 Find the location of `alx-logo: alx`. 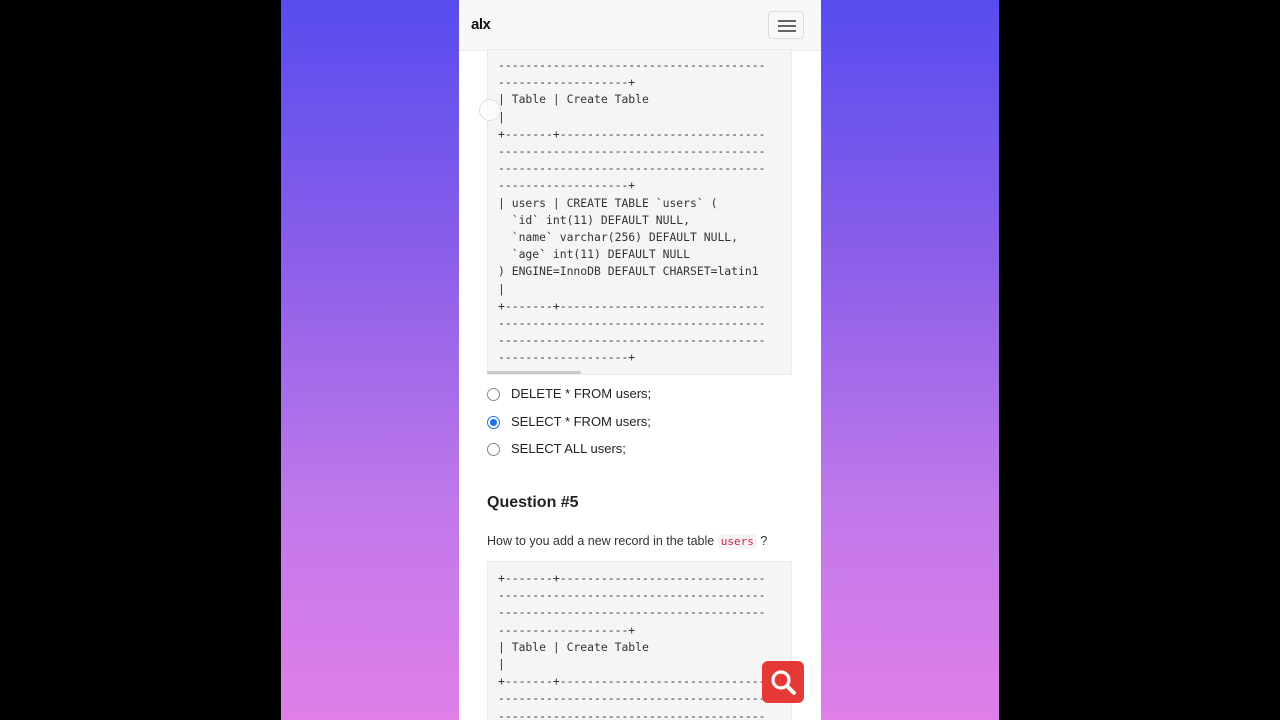

alx-logo: alx is located at coordinates (481, 24).